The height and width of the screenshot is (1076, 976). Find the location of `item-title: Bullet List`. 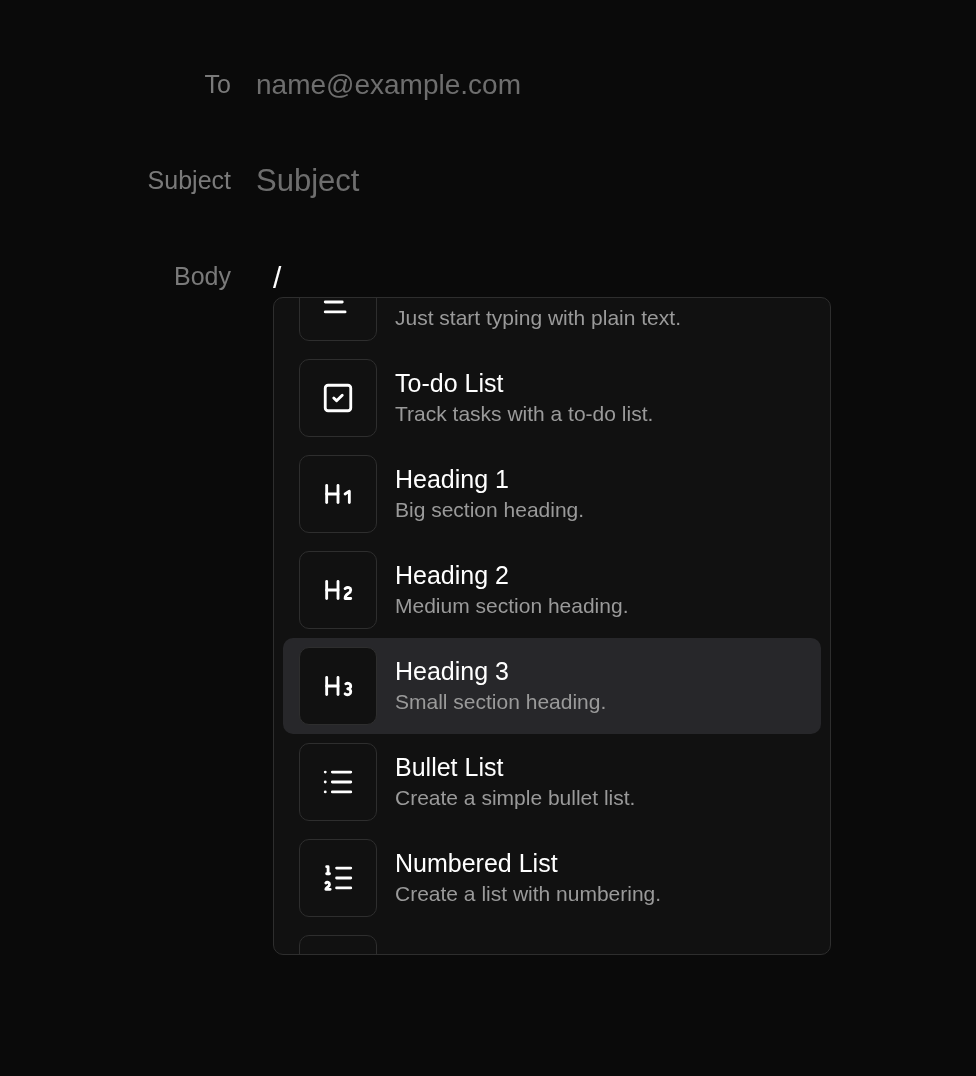

item-title: Bullet List is located at coordinates (450, 767).